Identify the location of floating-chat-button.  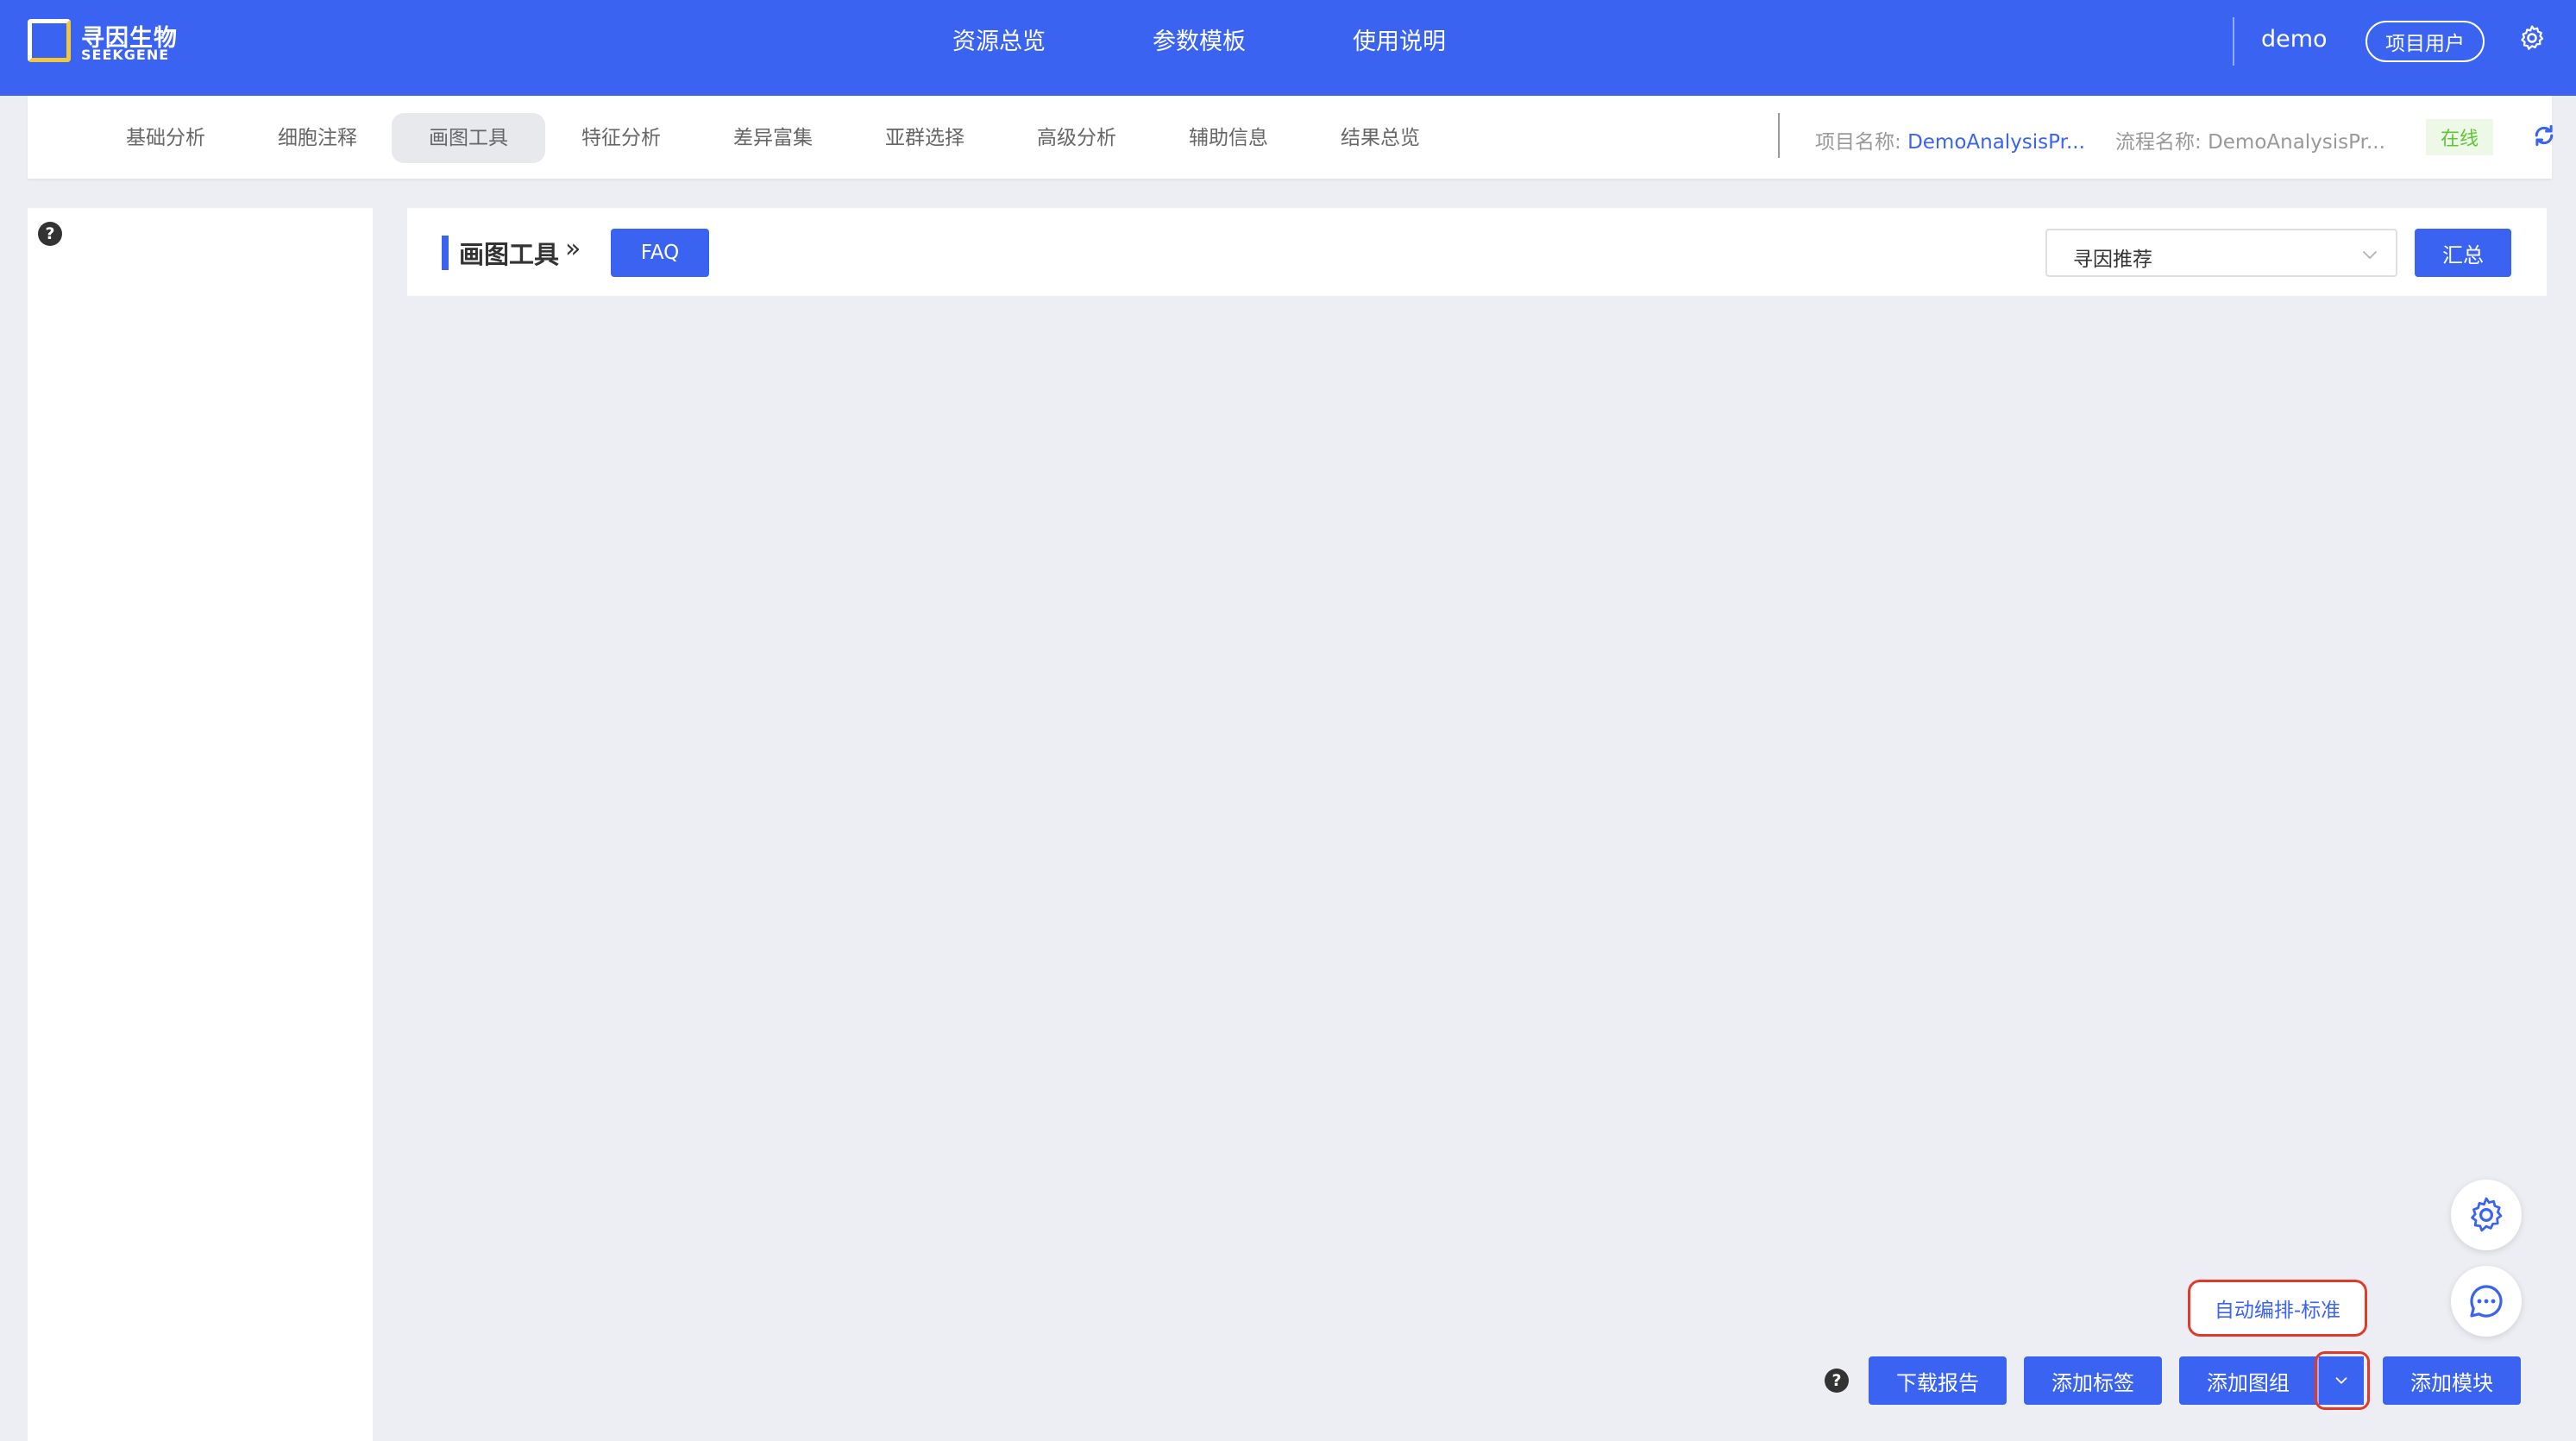
(2486, 1301).